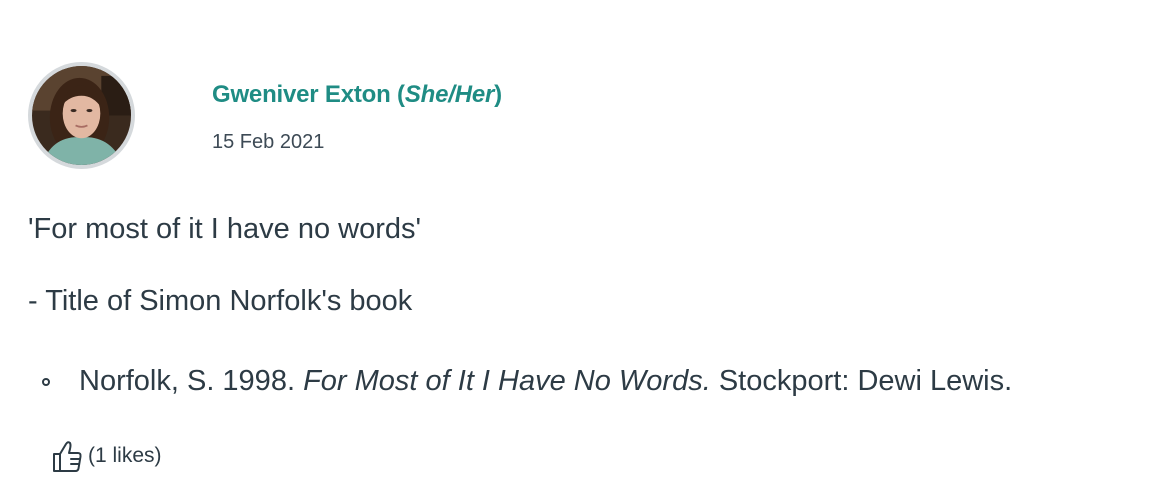 This screenshot has height=494, width=1159. Describe the element at coordinates (446, 94) in the screenshot. I see `author-pronouns: (She/Her)` at that location.